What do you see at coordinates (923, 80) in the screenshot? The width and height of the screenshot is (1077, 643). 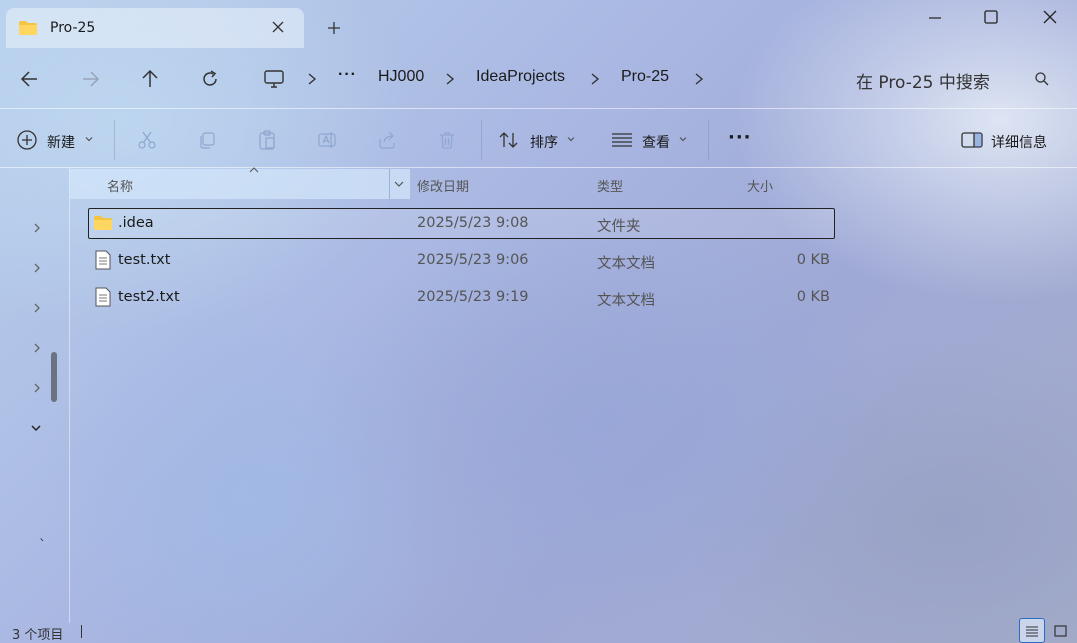 I see `search-input: 在 Pro-25 中搜索` at bounding box center [923, 80].